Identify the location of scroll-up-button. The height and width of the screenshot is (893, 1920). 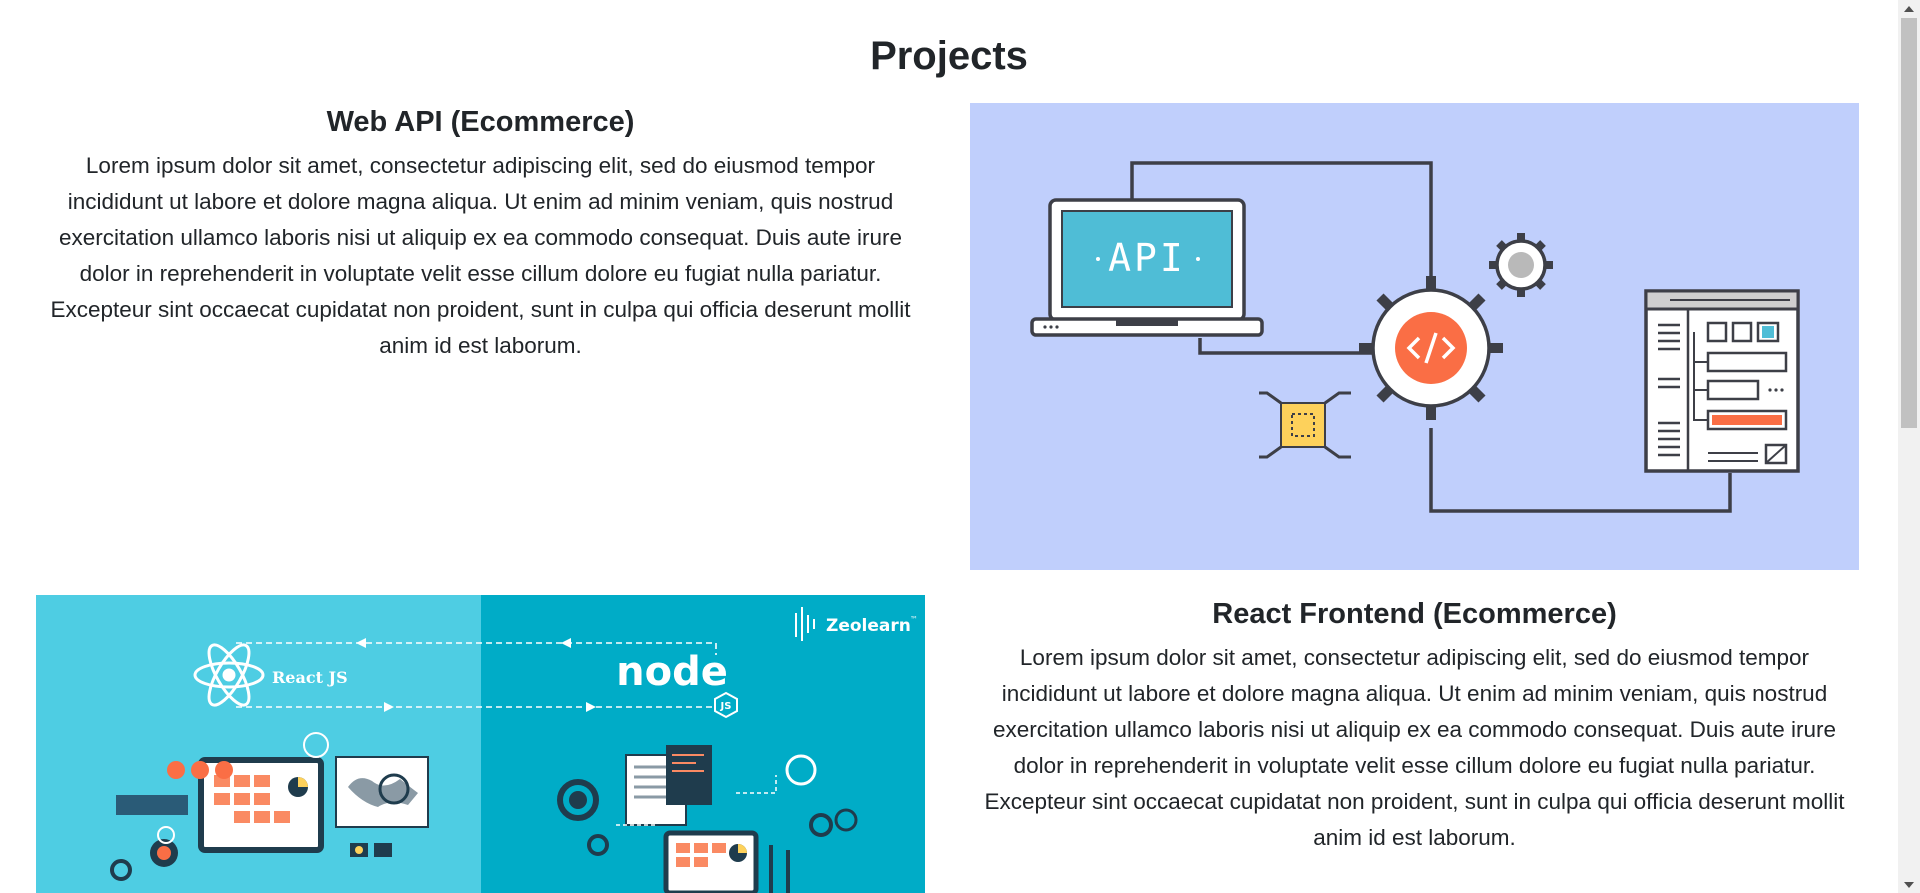
(1909, 8).